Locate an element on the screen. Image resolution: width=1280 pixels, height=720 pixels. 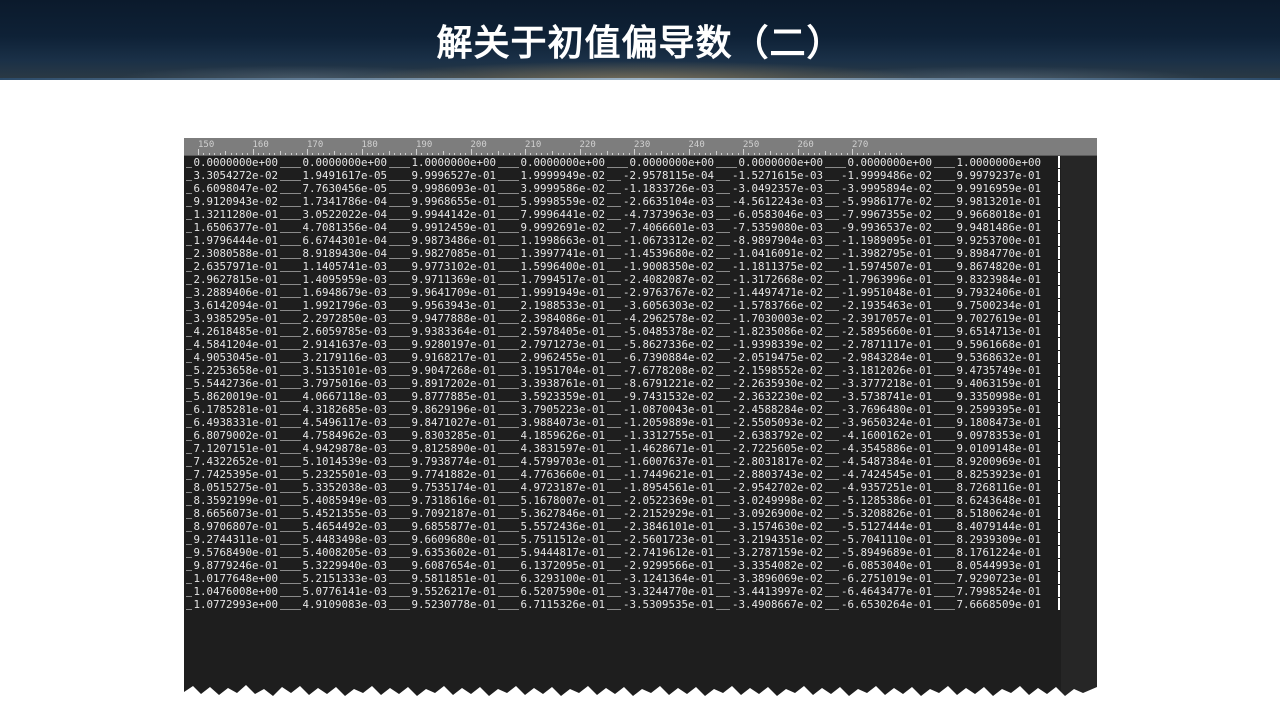
data-cell: 2.7971273e-01 is located at coordinates (562, 344).